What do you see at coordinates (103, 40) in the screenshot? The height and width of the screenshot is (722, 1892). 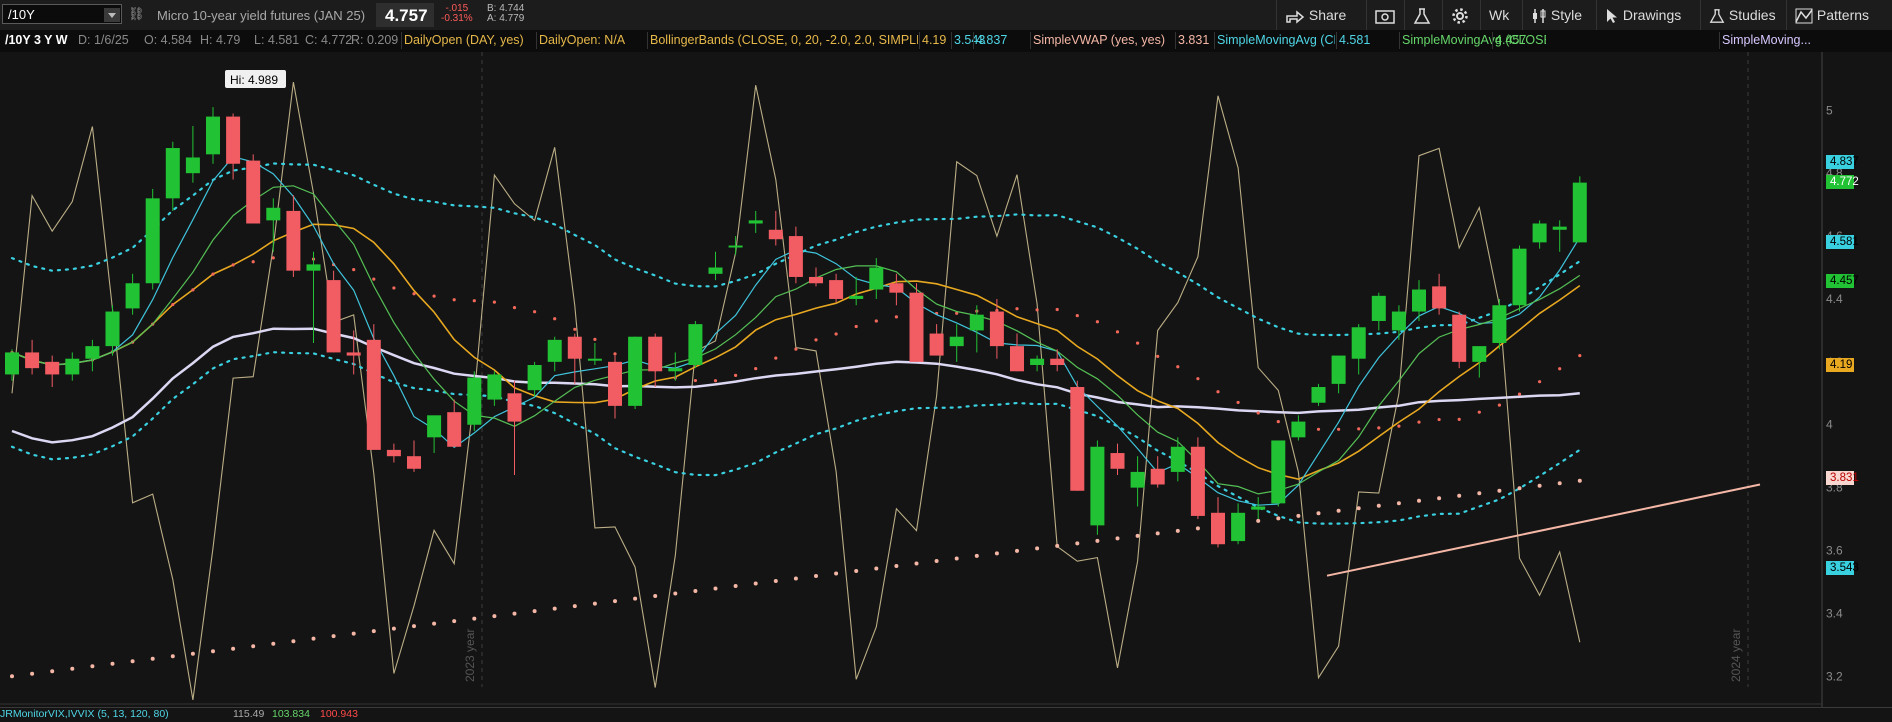 I see `bar-date: D: 1/6/25` at bounding box center [103, 40].